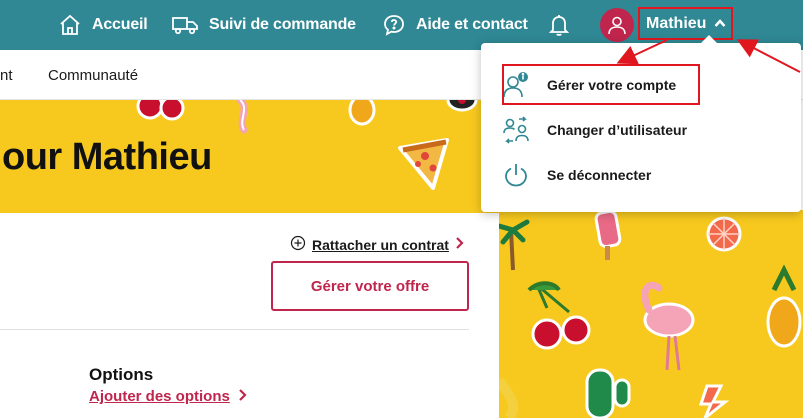  I want to click on menu-item-logout: Se déconnecter, so click(576, 175).